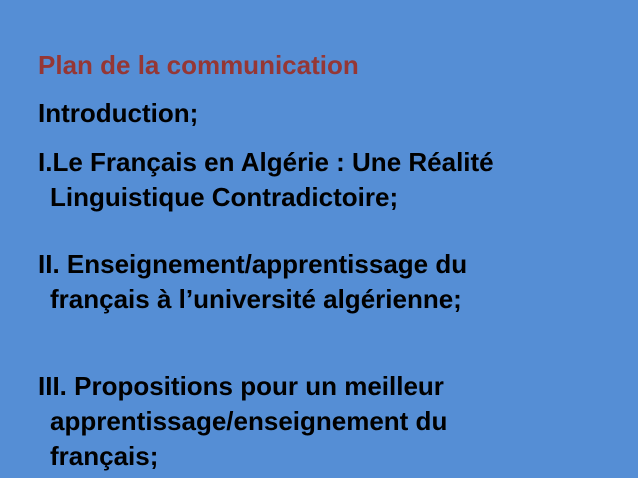  I want to click on outline-item-section-1-line-2: Linguistique Contradictoire;, so click(224, 197).